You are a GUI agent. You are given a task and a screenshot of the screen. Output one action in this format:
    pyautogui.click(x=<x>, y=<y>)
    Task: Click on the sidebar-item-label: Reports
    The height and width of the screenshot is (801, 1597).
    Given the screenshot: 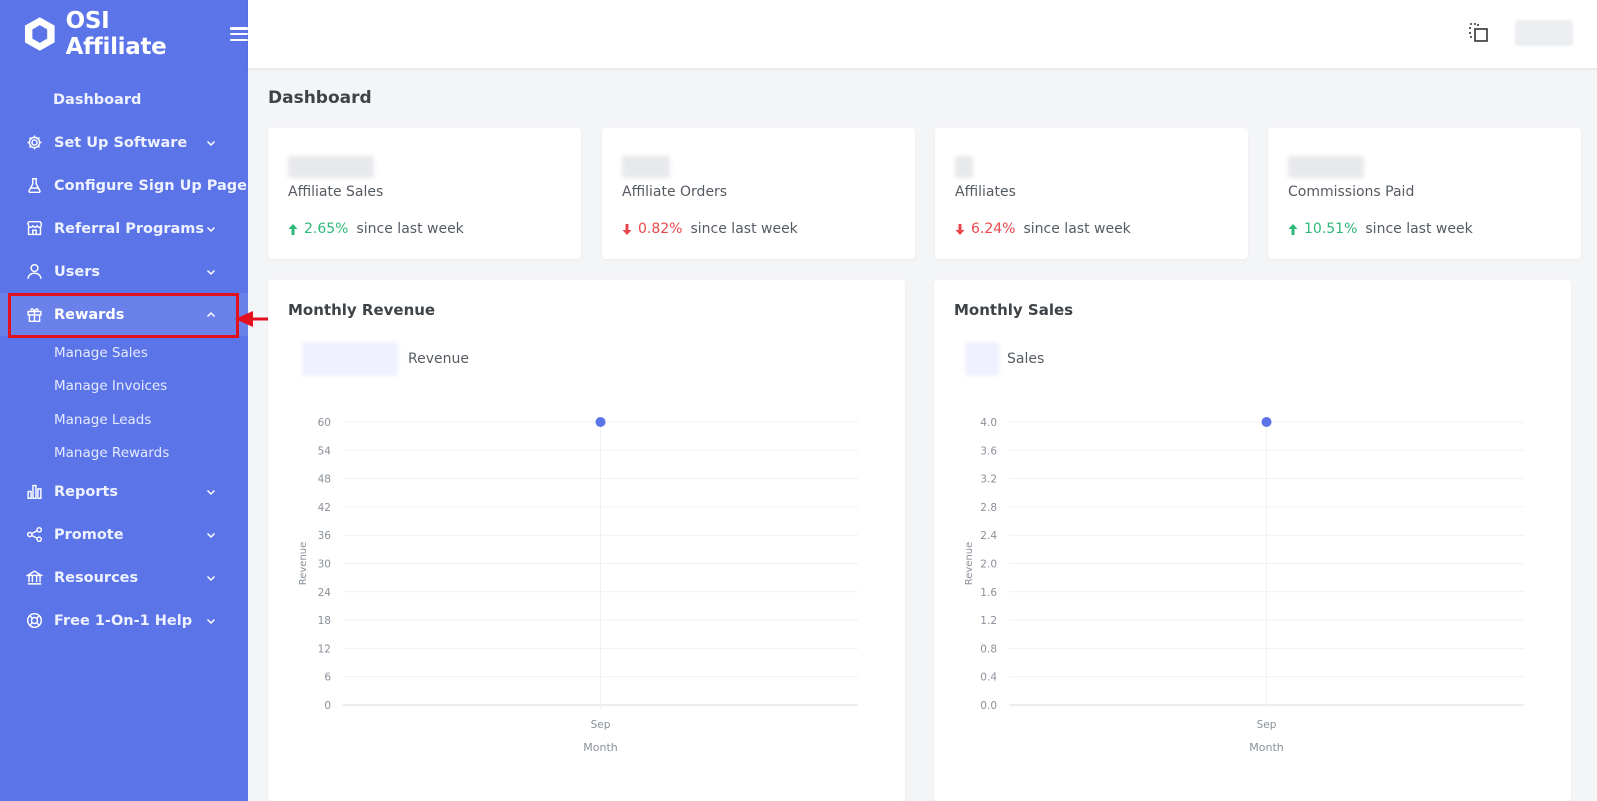 What is the action you would take?
    pyautogui.click(x=86, y=491)
    